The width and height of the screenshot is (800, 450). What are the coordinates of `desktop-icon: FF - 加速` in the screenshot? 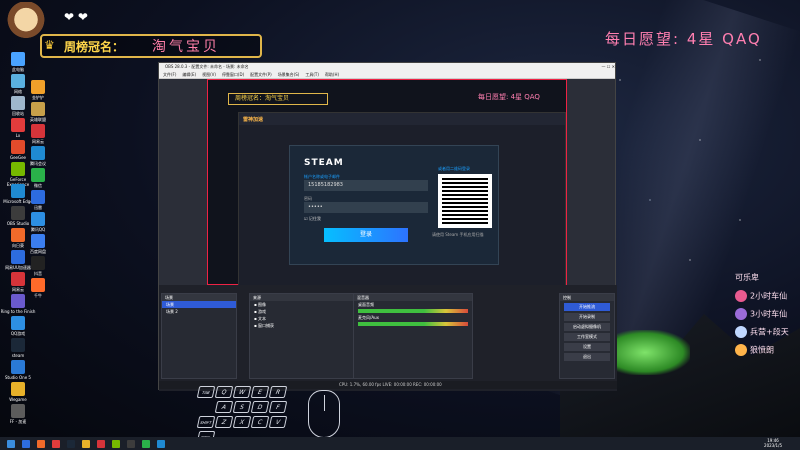 It's located at (18, 414).